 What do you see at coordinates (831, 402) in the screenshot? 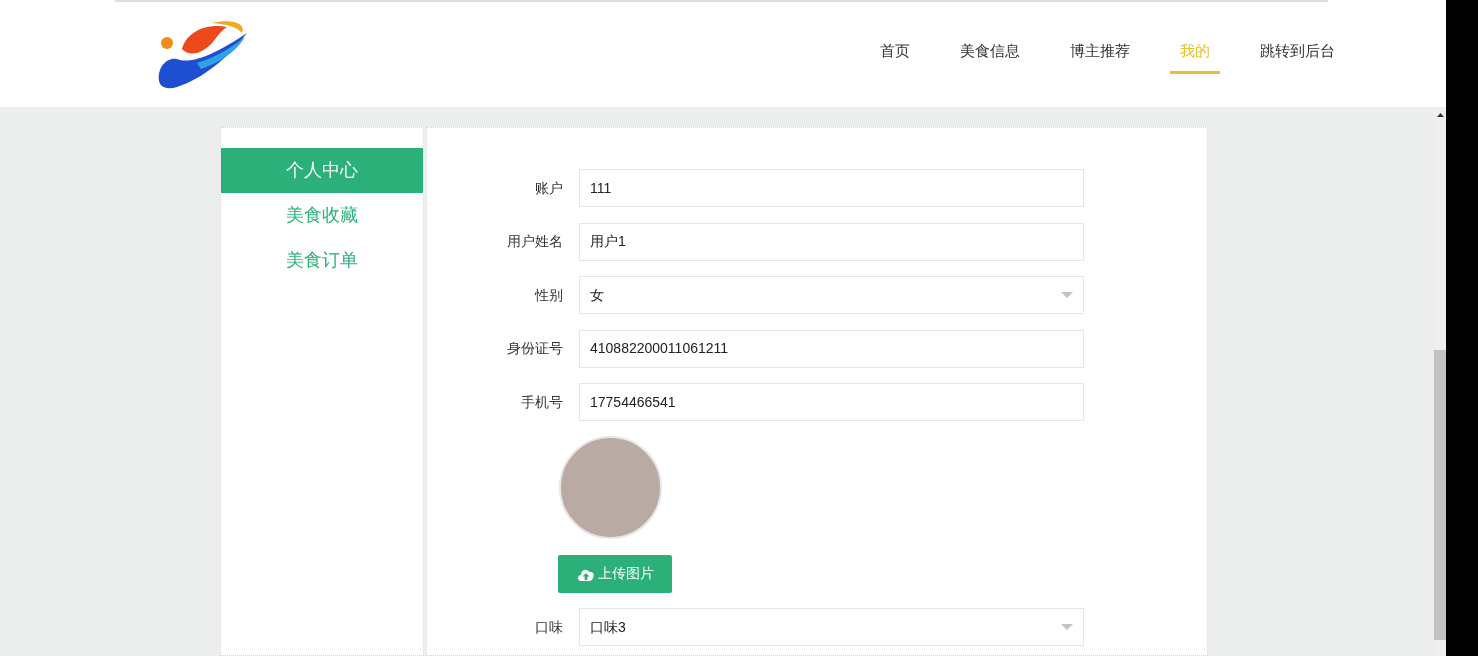
I see `input-field: 17754466541` at bounding box center [831, 402].